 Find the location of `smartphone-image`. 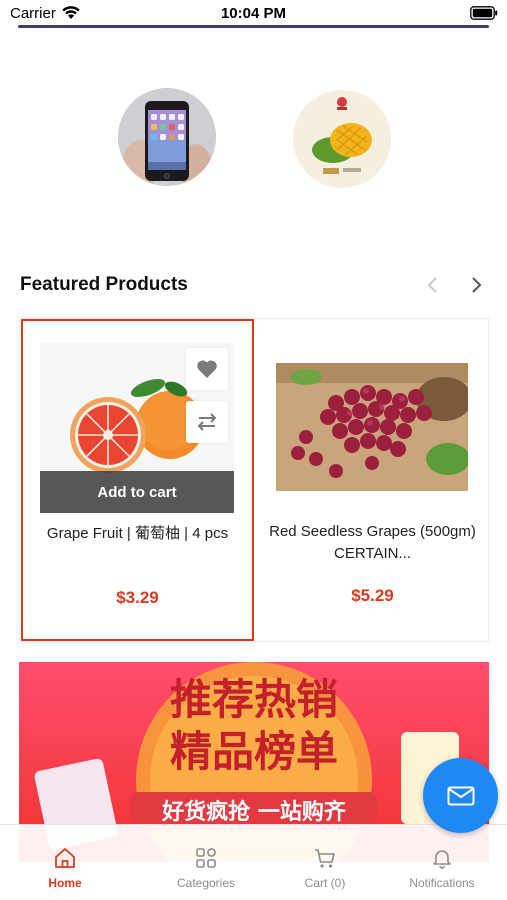

smartphone-image is located at coordinates (167, 137).